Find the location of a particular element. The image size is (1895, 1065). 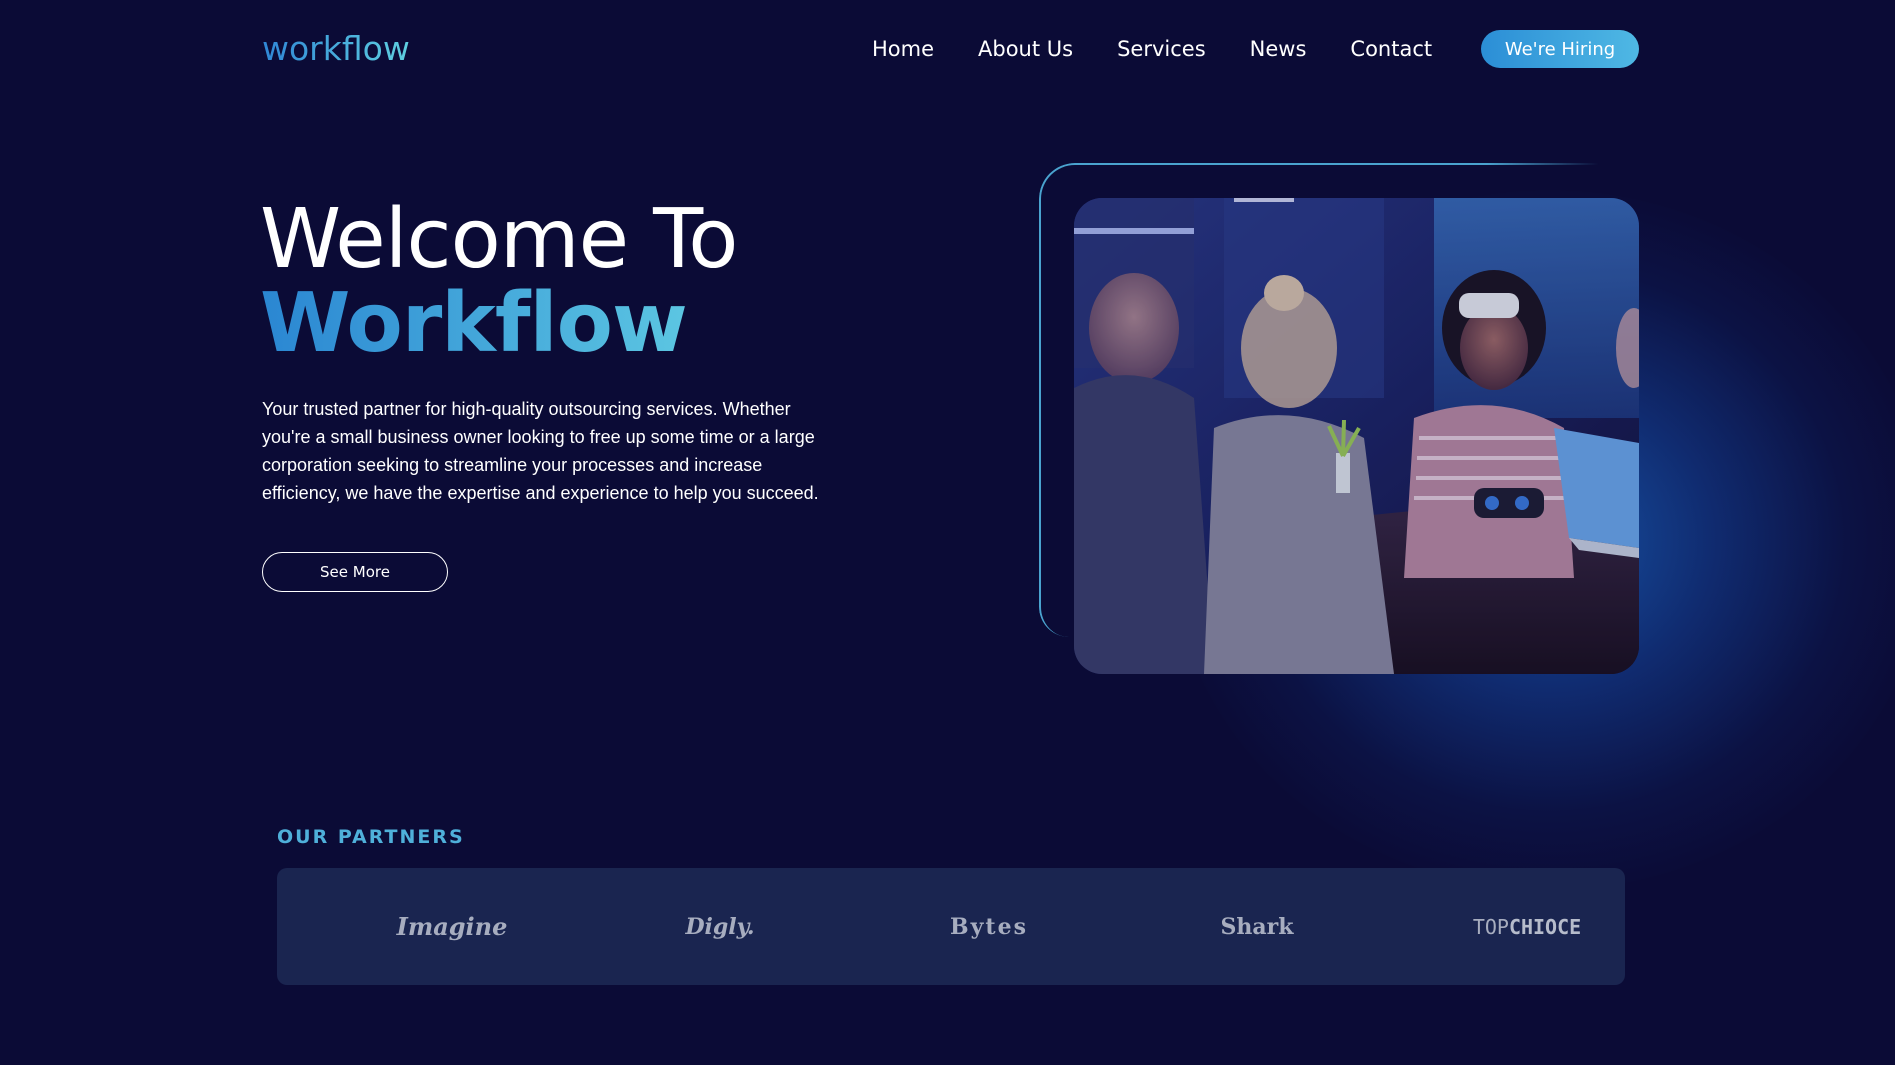

nav-item-about-us: About Us is located at coordinates (1025, 49).